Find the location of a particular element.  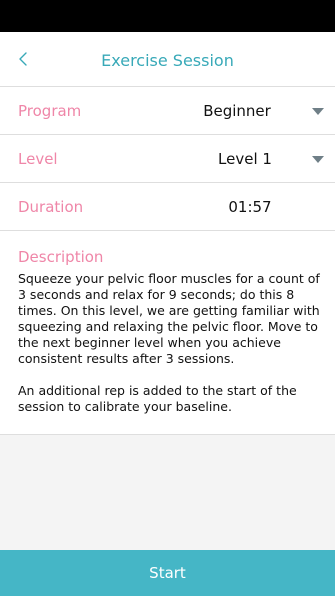

duration-label: Duration is located at coordinates (50, 207).